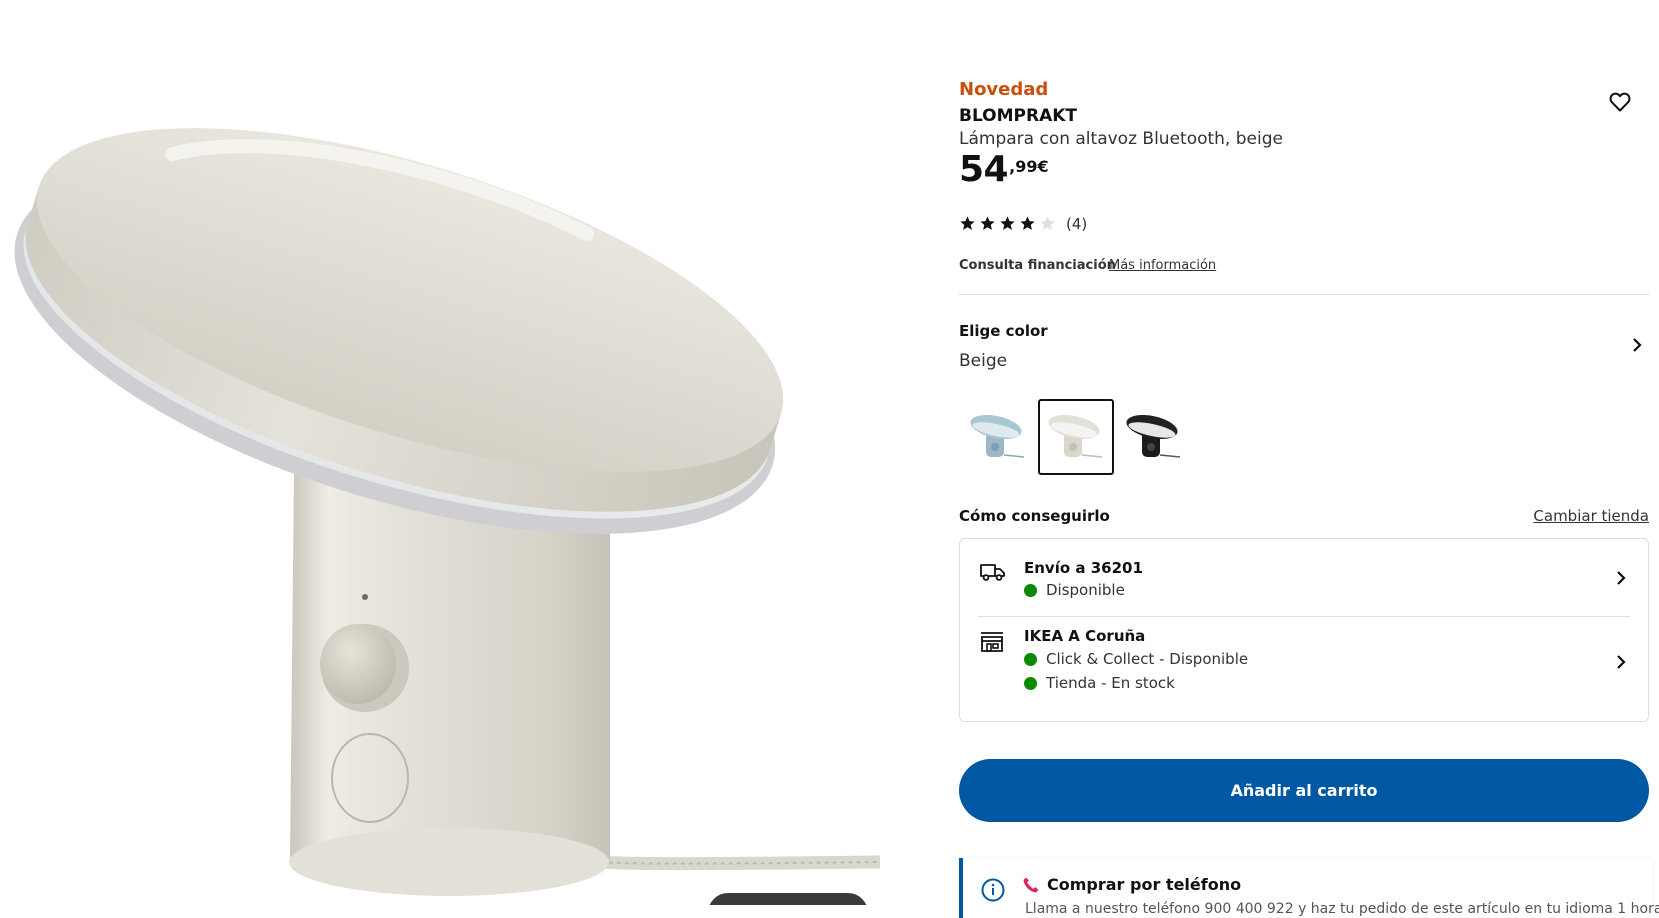 The height and width of the screenshot is (918, 1659). I want to click on color-section-title: Elige color, so click(1003, 331).